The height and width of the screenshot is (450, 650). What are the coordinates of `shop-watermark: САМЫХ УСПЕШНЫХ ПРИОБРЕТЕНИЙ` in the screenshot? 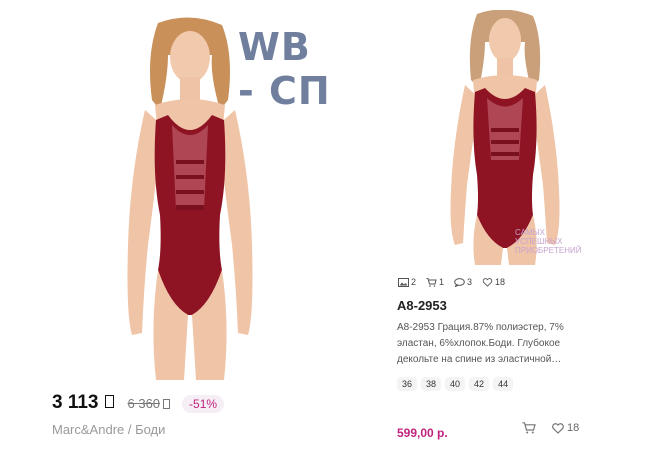 It's located at (548, 241).